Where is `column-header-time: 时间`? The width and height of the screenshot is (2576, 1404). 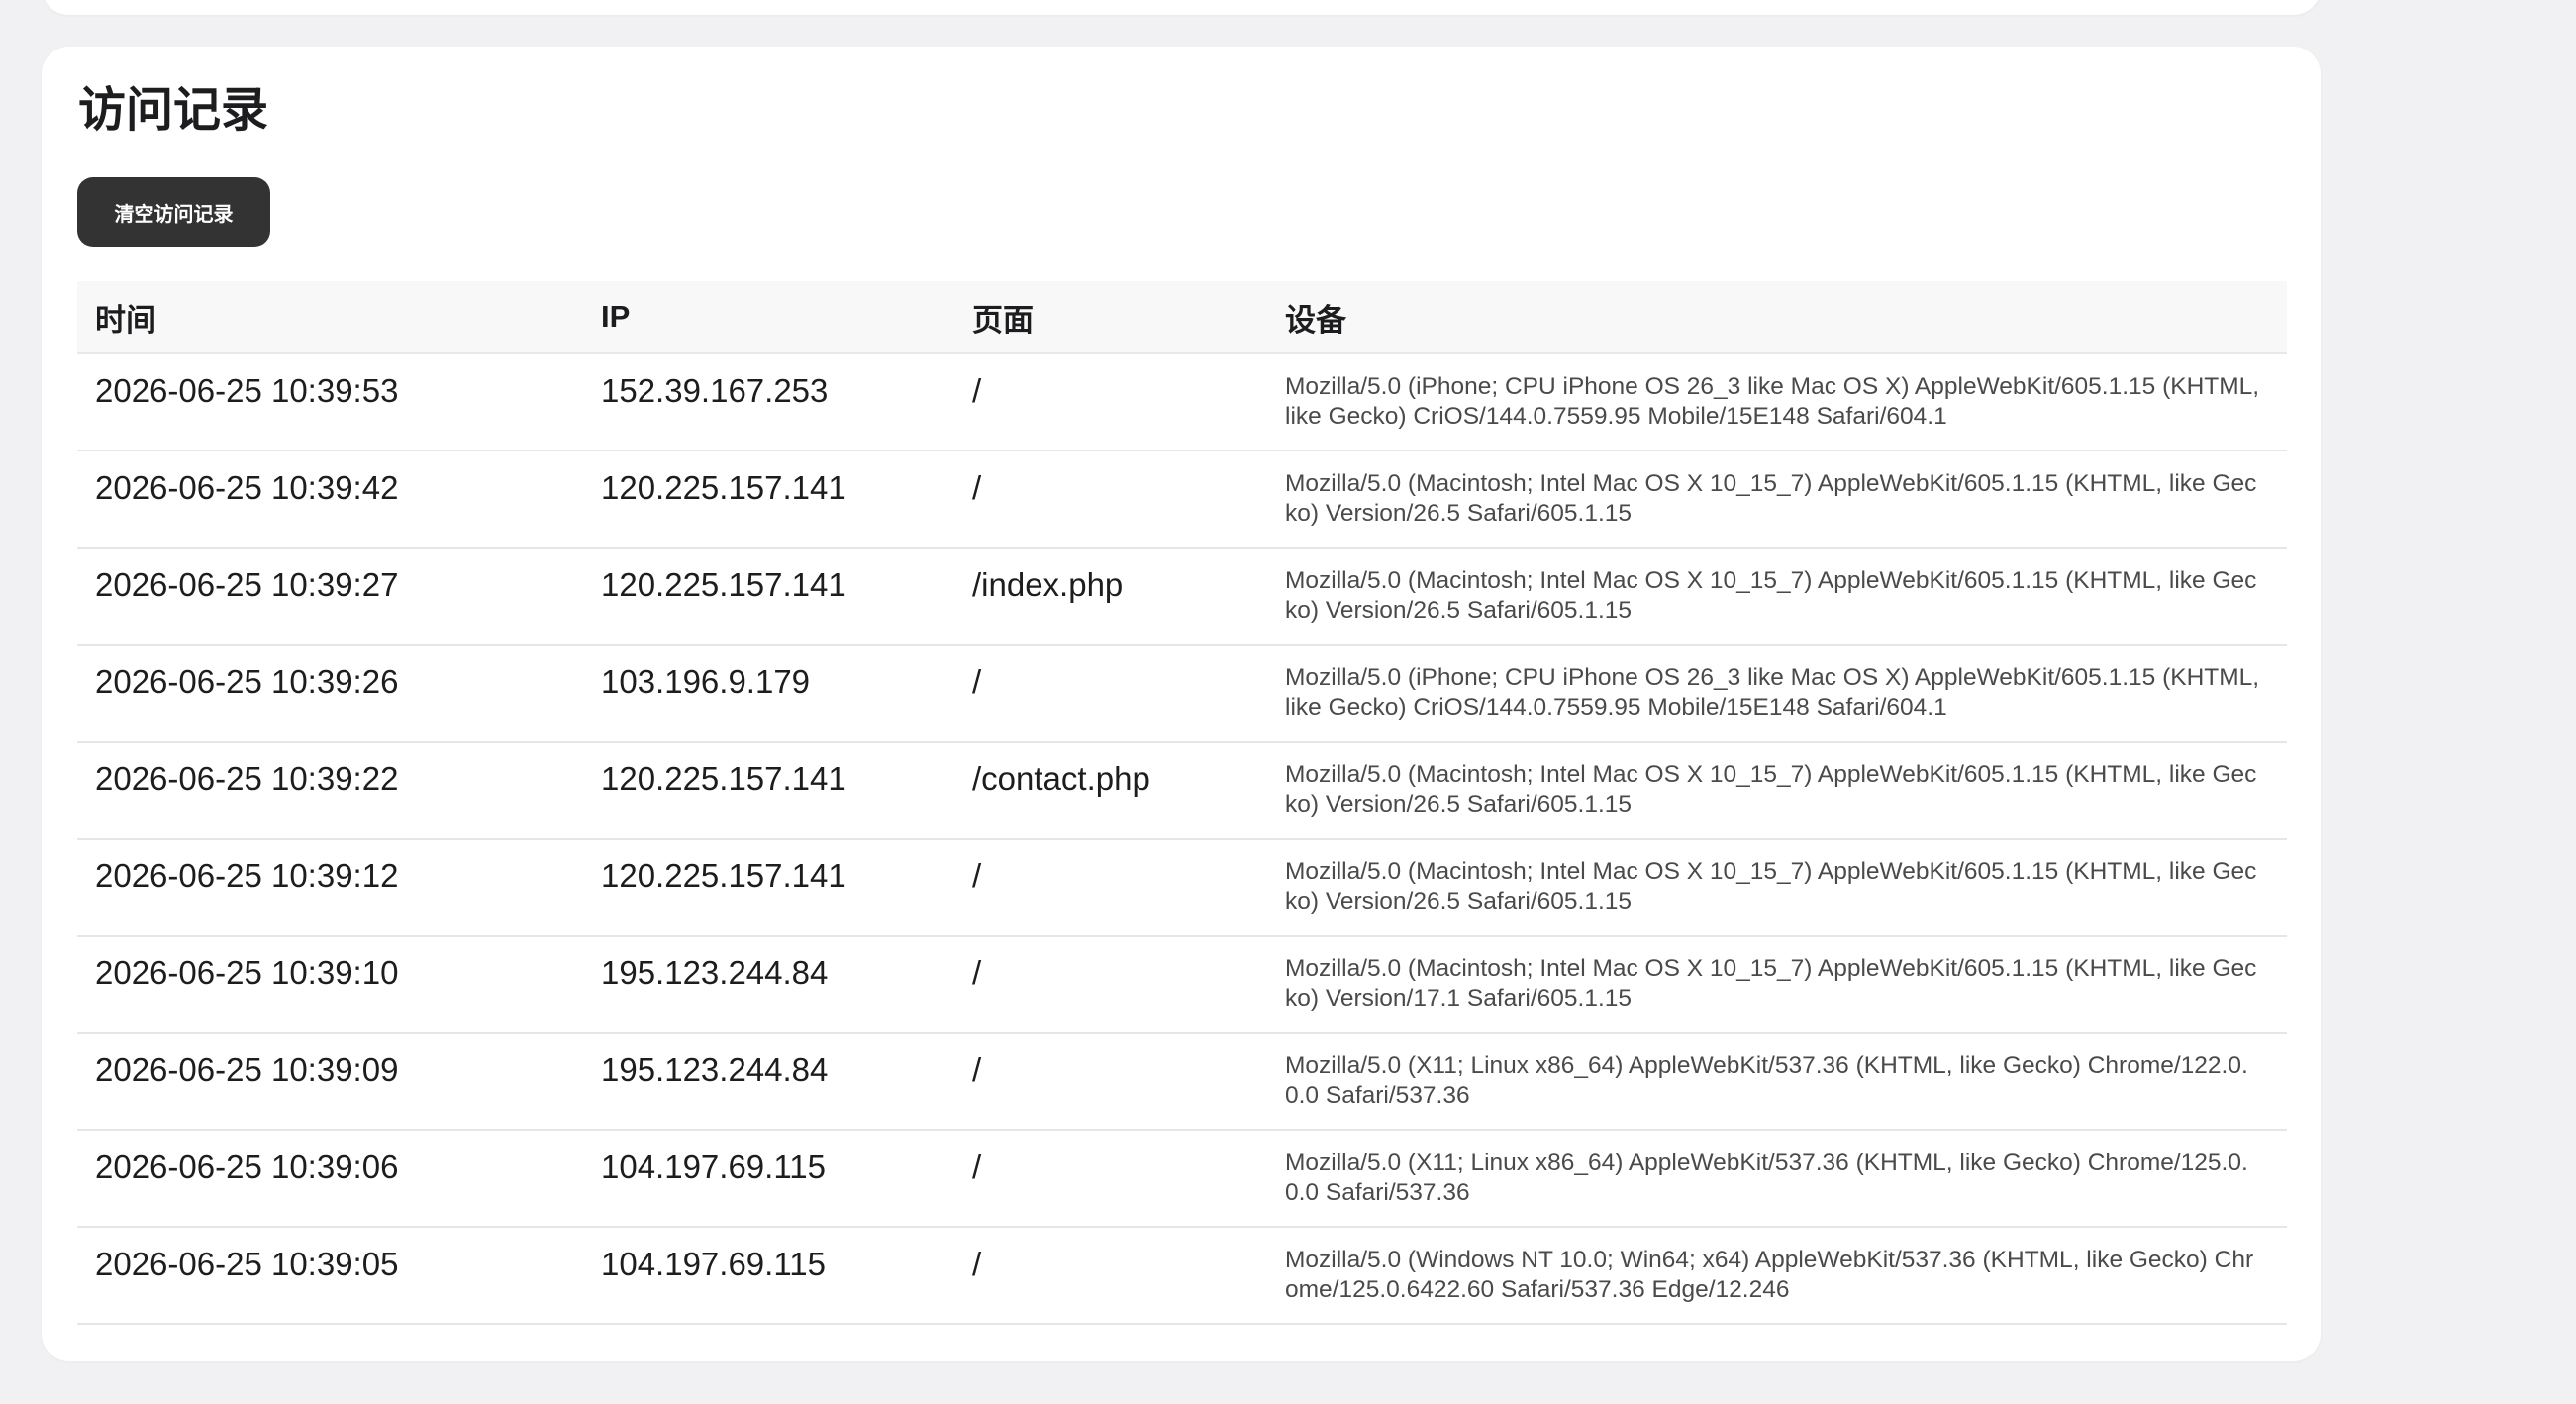 column-header-time: 时间 is located at coordinates (330, 317).